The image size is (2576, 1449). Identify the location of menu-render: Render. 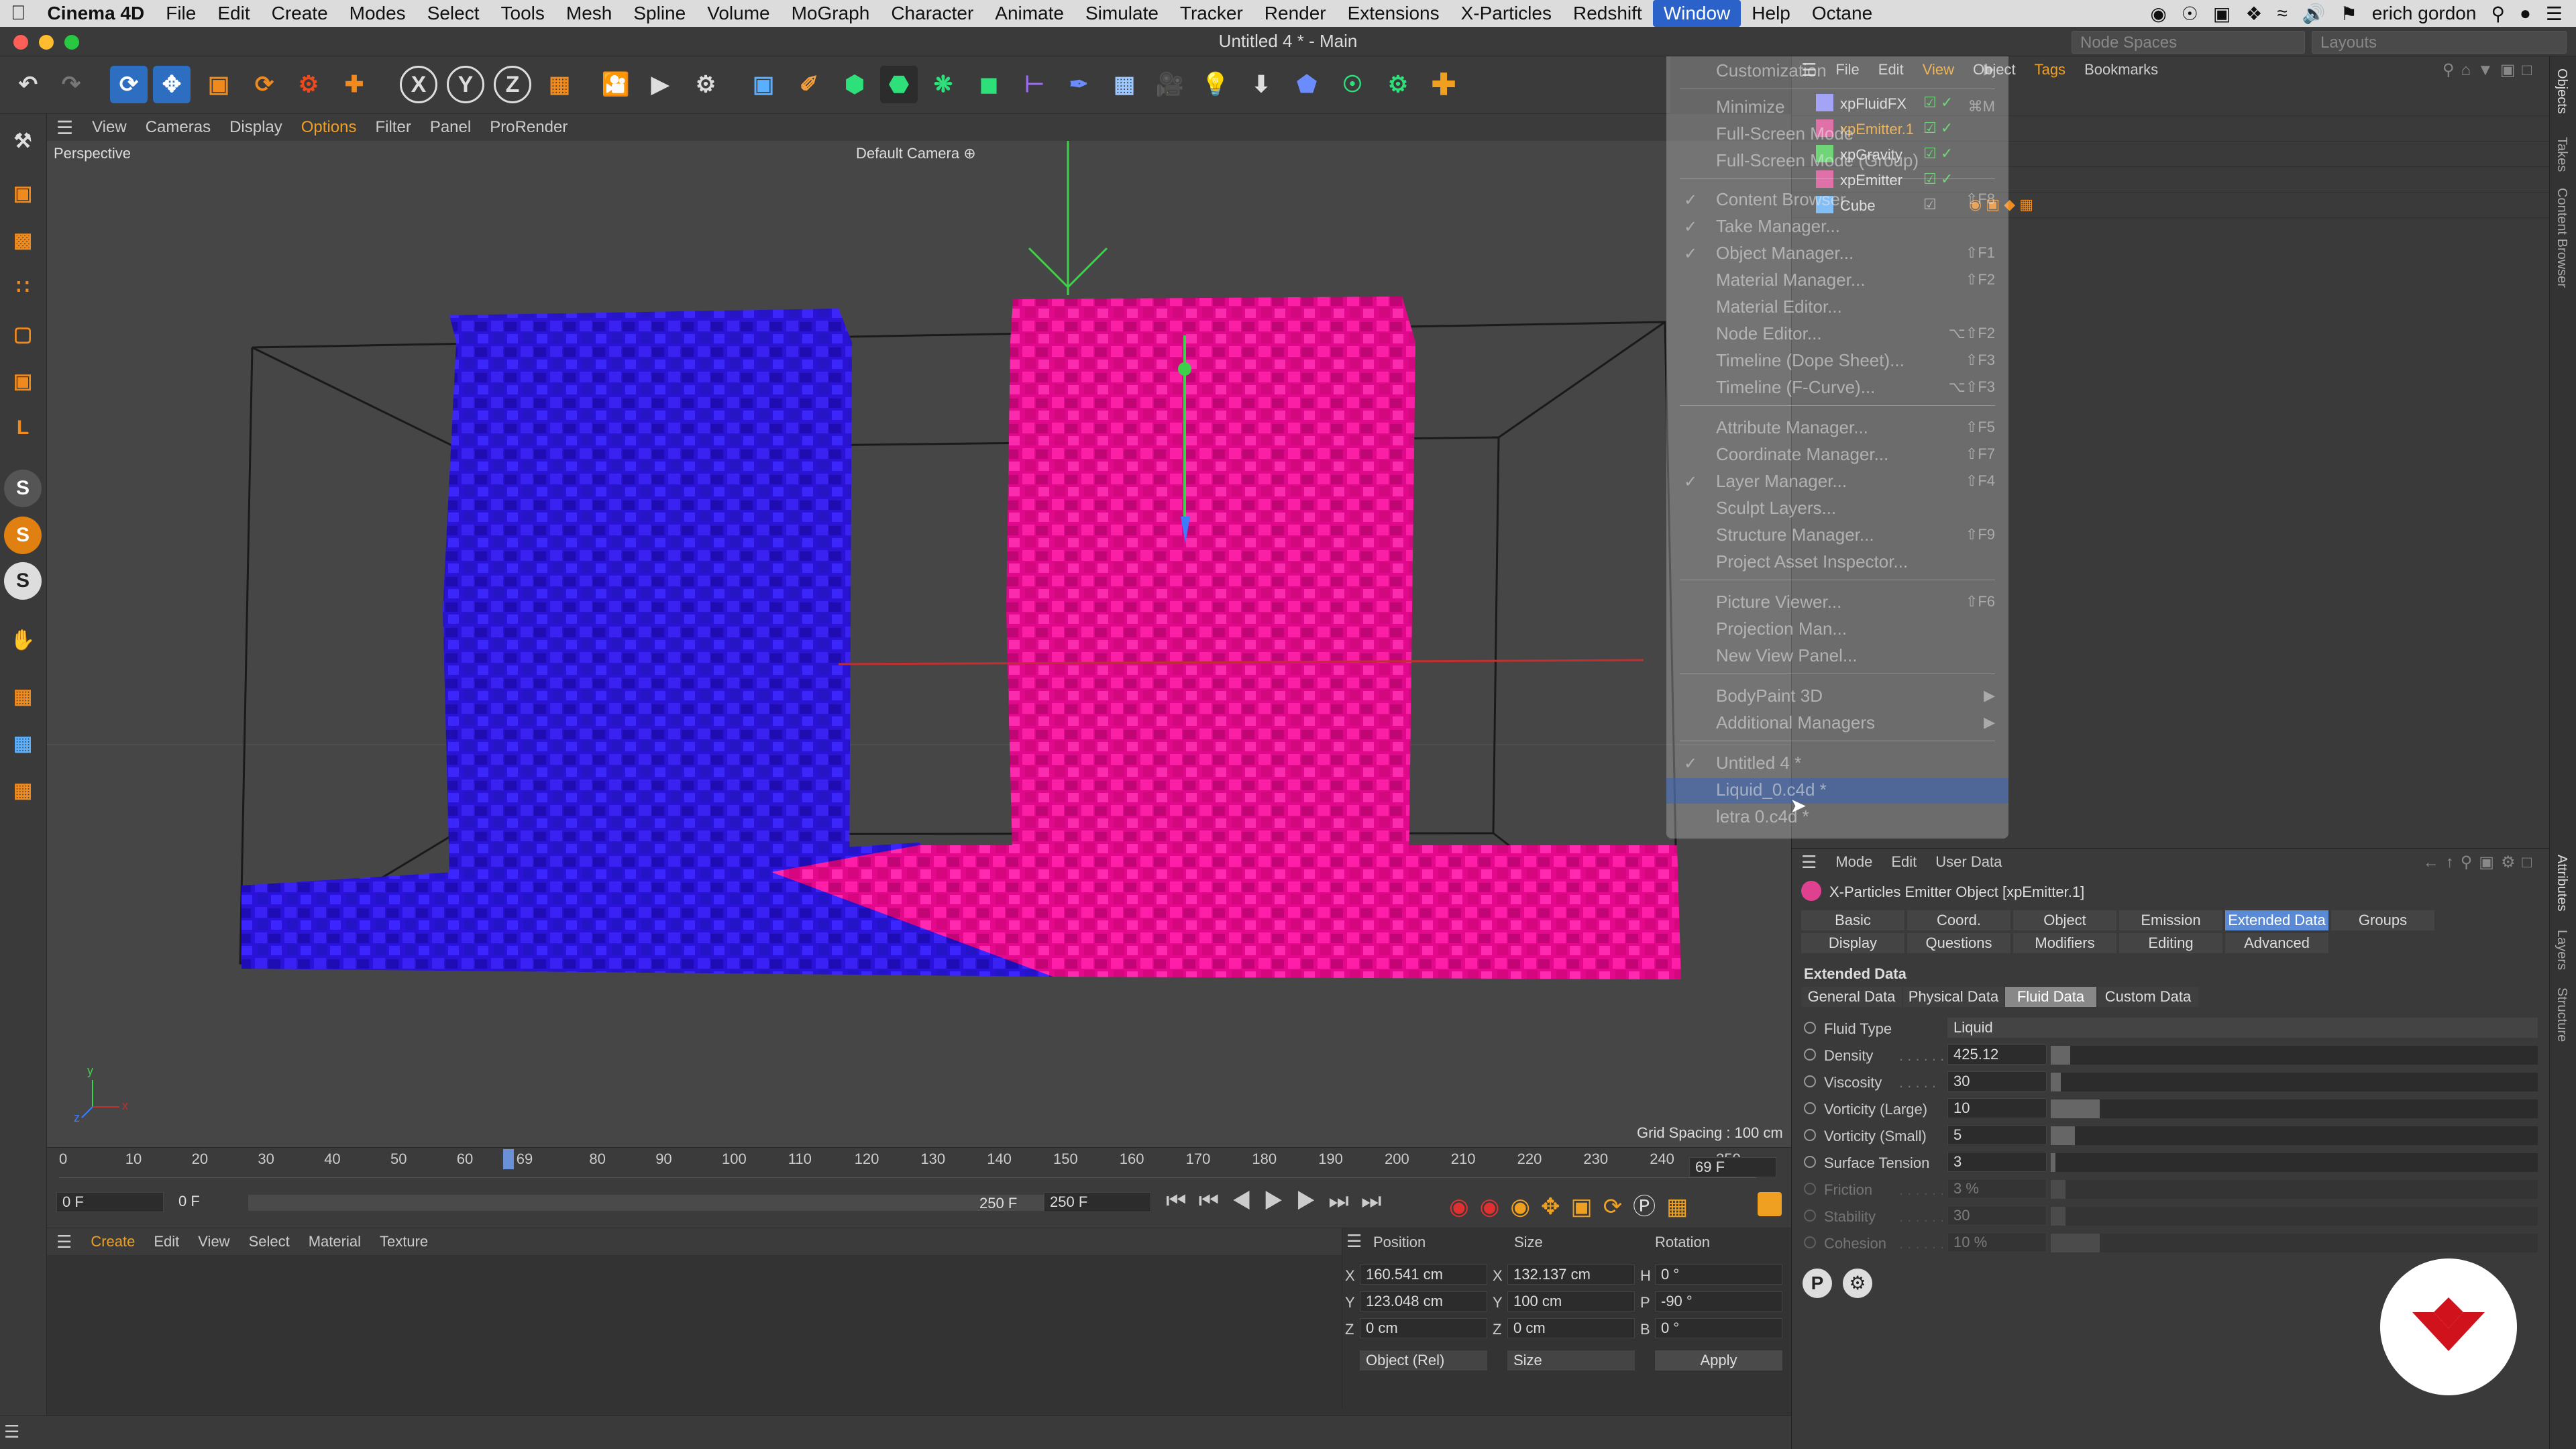
(1295, 13).